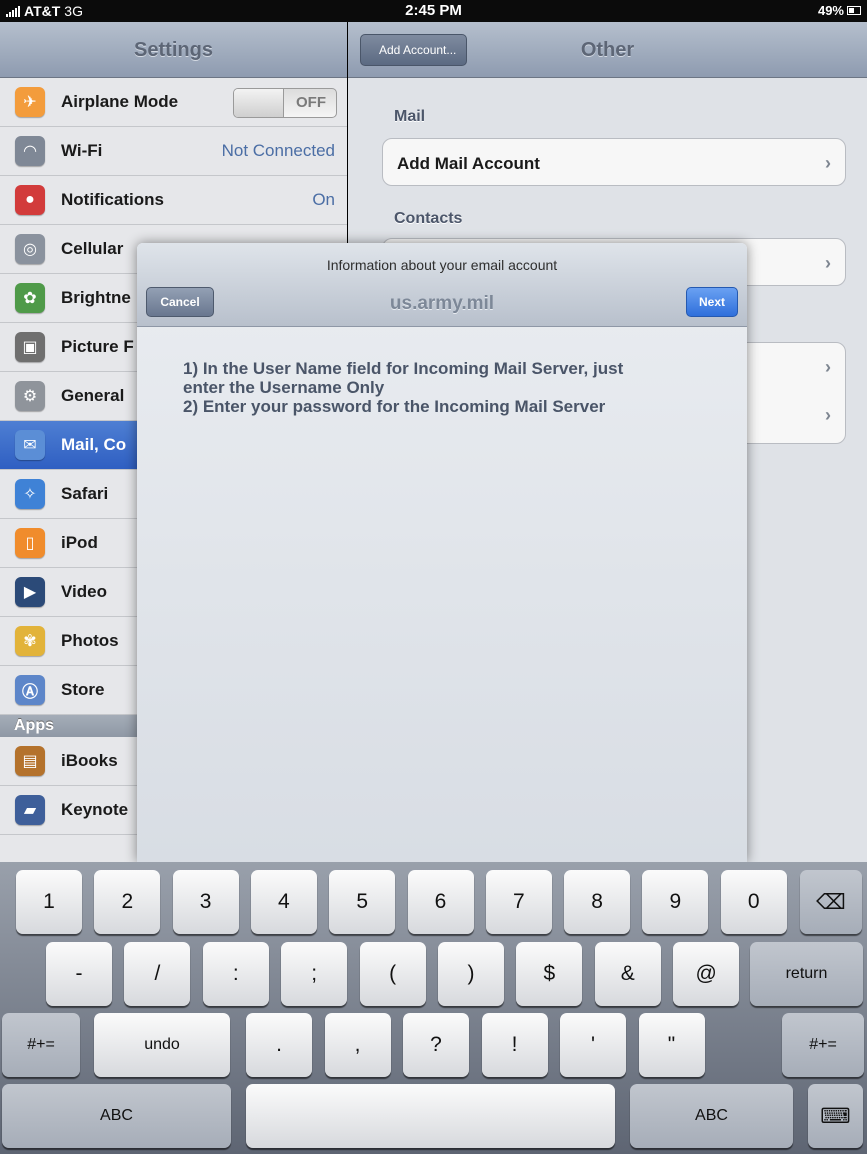  What do you see at coordinates (278, 150) in the screenshot?
I see `settings-item-value: Not Connected` at bounding box center [278, 150].